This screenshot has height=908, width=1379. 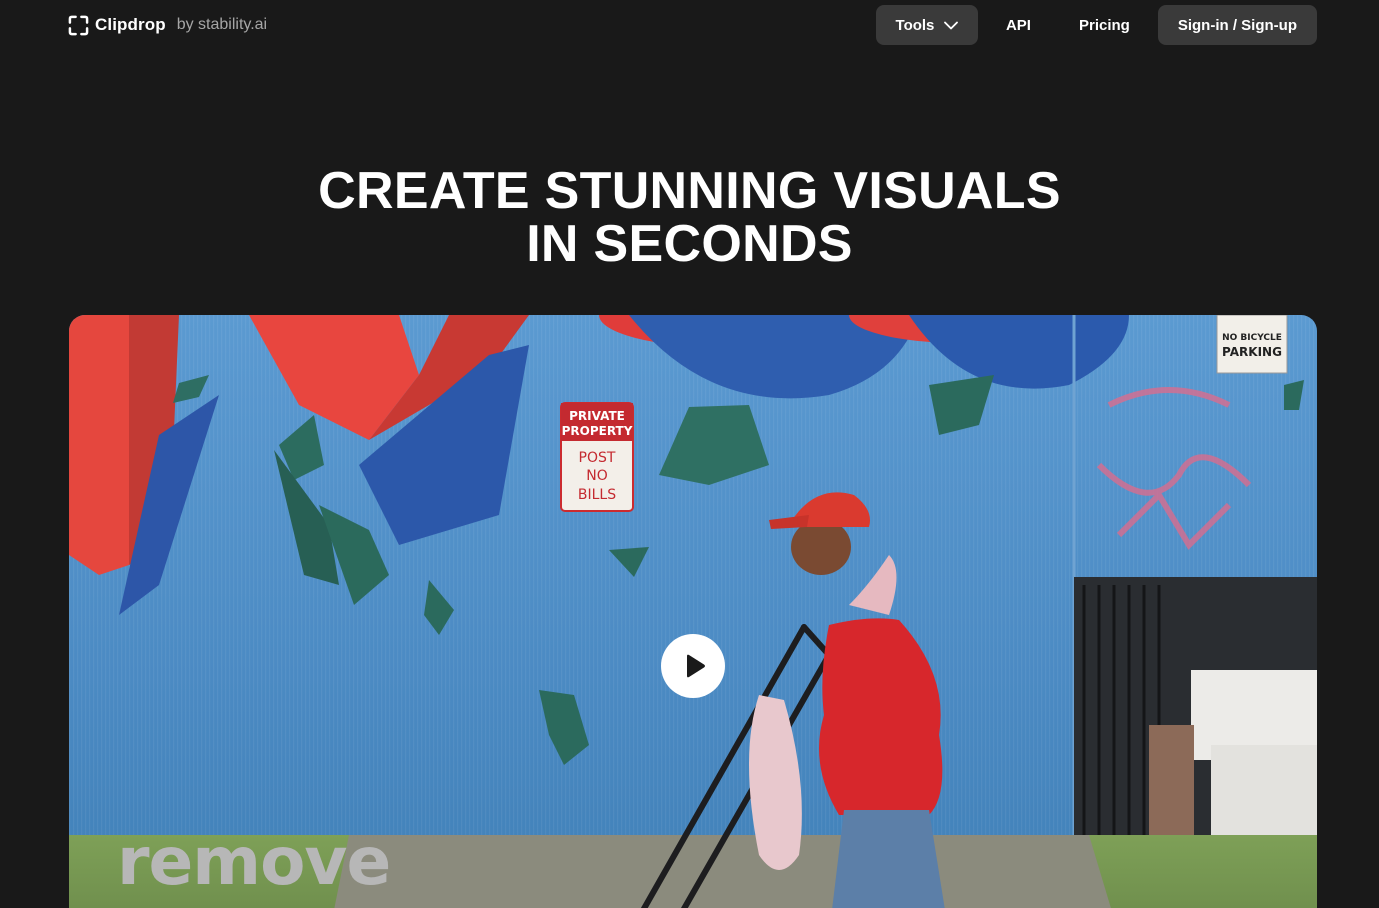 I want to click on brand-subtitle: by stability.ai, so click(x=222, y=24).